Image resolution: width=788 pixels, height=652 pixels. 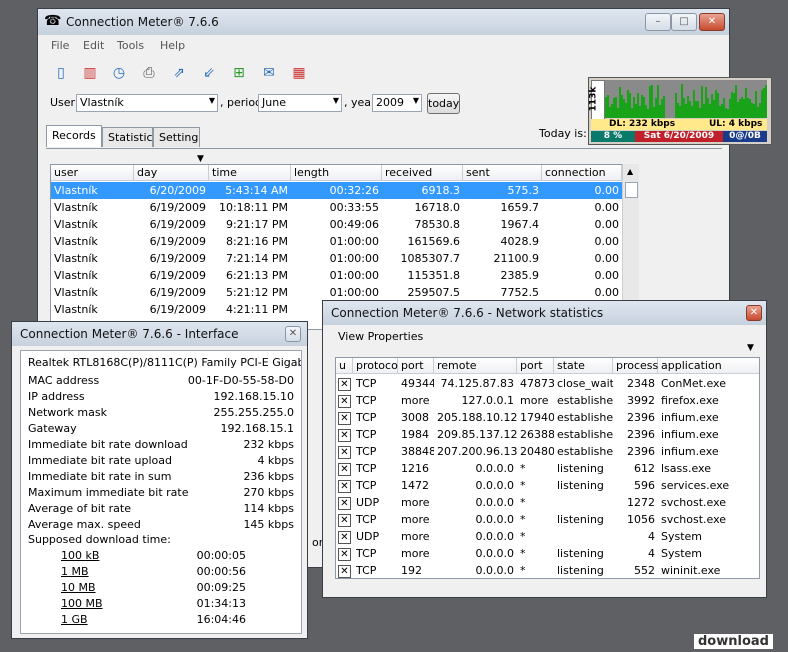 What do you see at coordinates (380, 336) in the screenshot?
I see `view-properties-menu: View Properties` at bounding box center [380, 336].